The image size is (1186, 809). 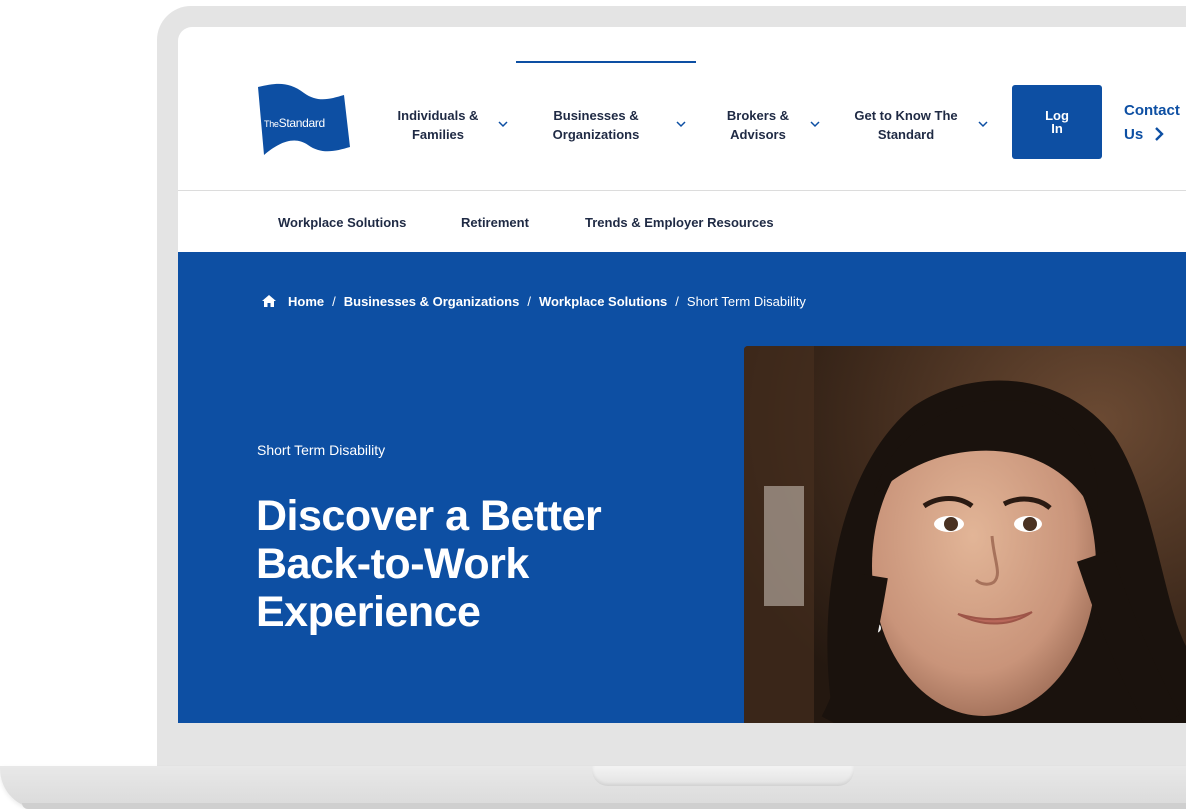 What do you see at coordinates (1159, 134) in the screenshot?
I see `chevron-right-icon` at bounding box center [1159, 134].